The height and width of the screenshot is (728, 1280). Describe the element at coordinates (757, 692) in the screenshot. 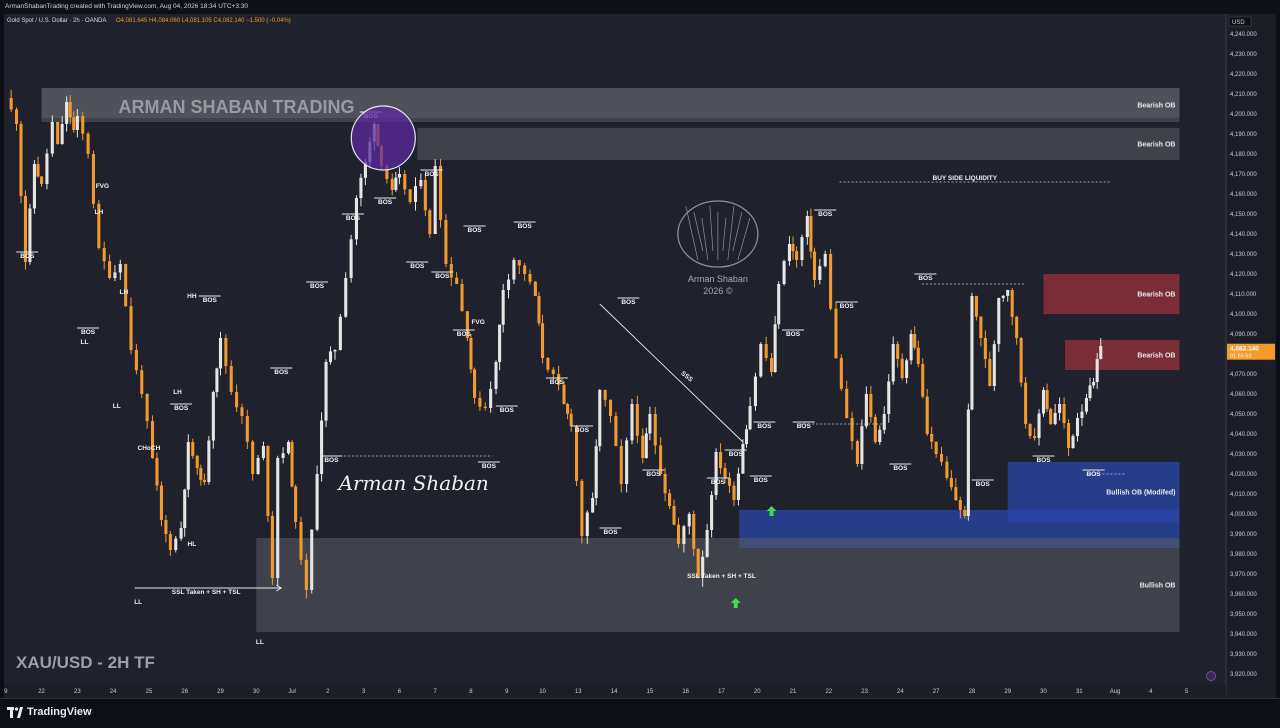

I see `x-tick-label: 20` at that location.